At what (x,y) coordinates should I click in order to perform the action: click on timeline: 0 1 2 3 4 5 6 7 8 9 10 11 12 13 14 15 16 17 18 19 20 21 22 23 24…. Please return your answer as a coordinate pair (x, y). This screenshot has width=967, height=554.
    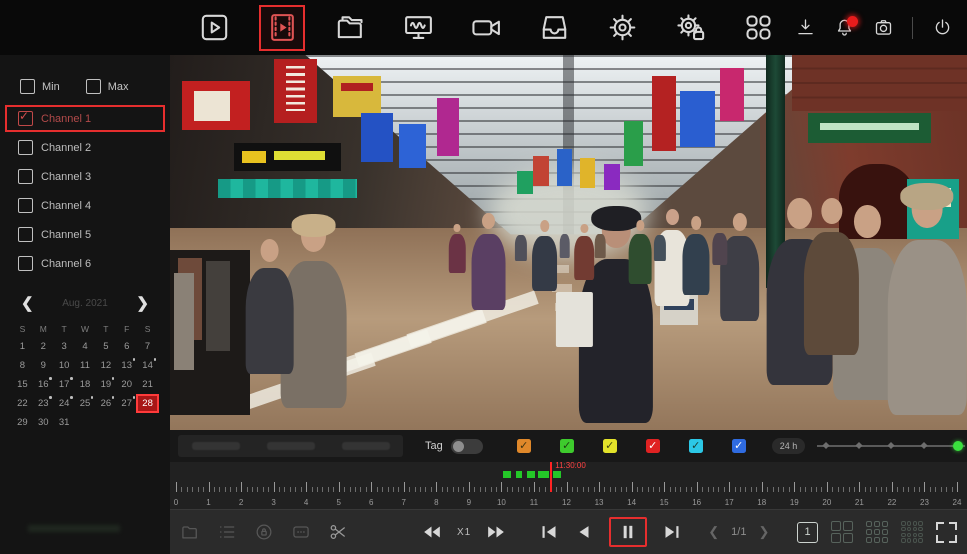
    Looking at the image, I should click on (568, 485).